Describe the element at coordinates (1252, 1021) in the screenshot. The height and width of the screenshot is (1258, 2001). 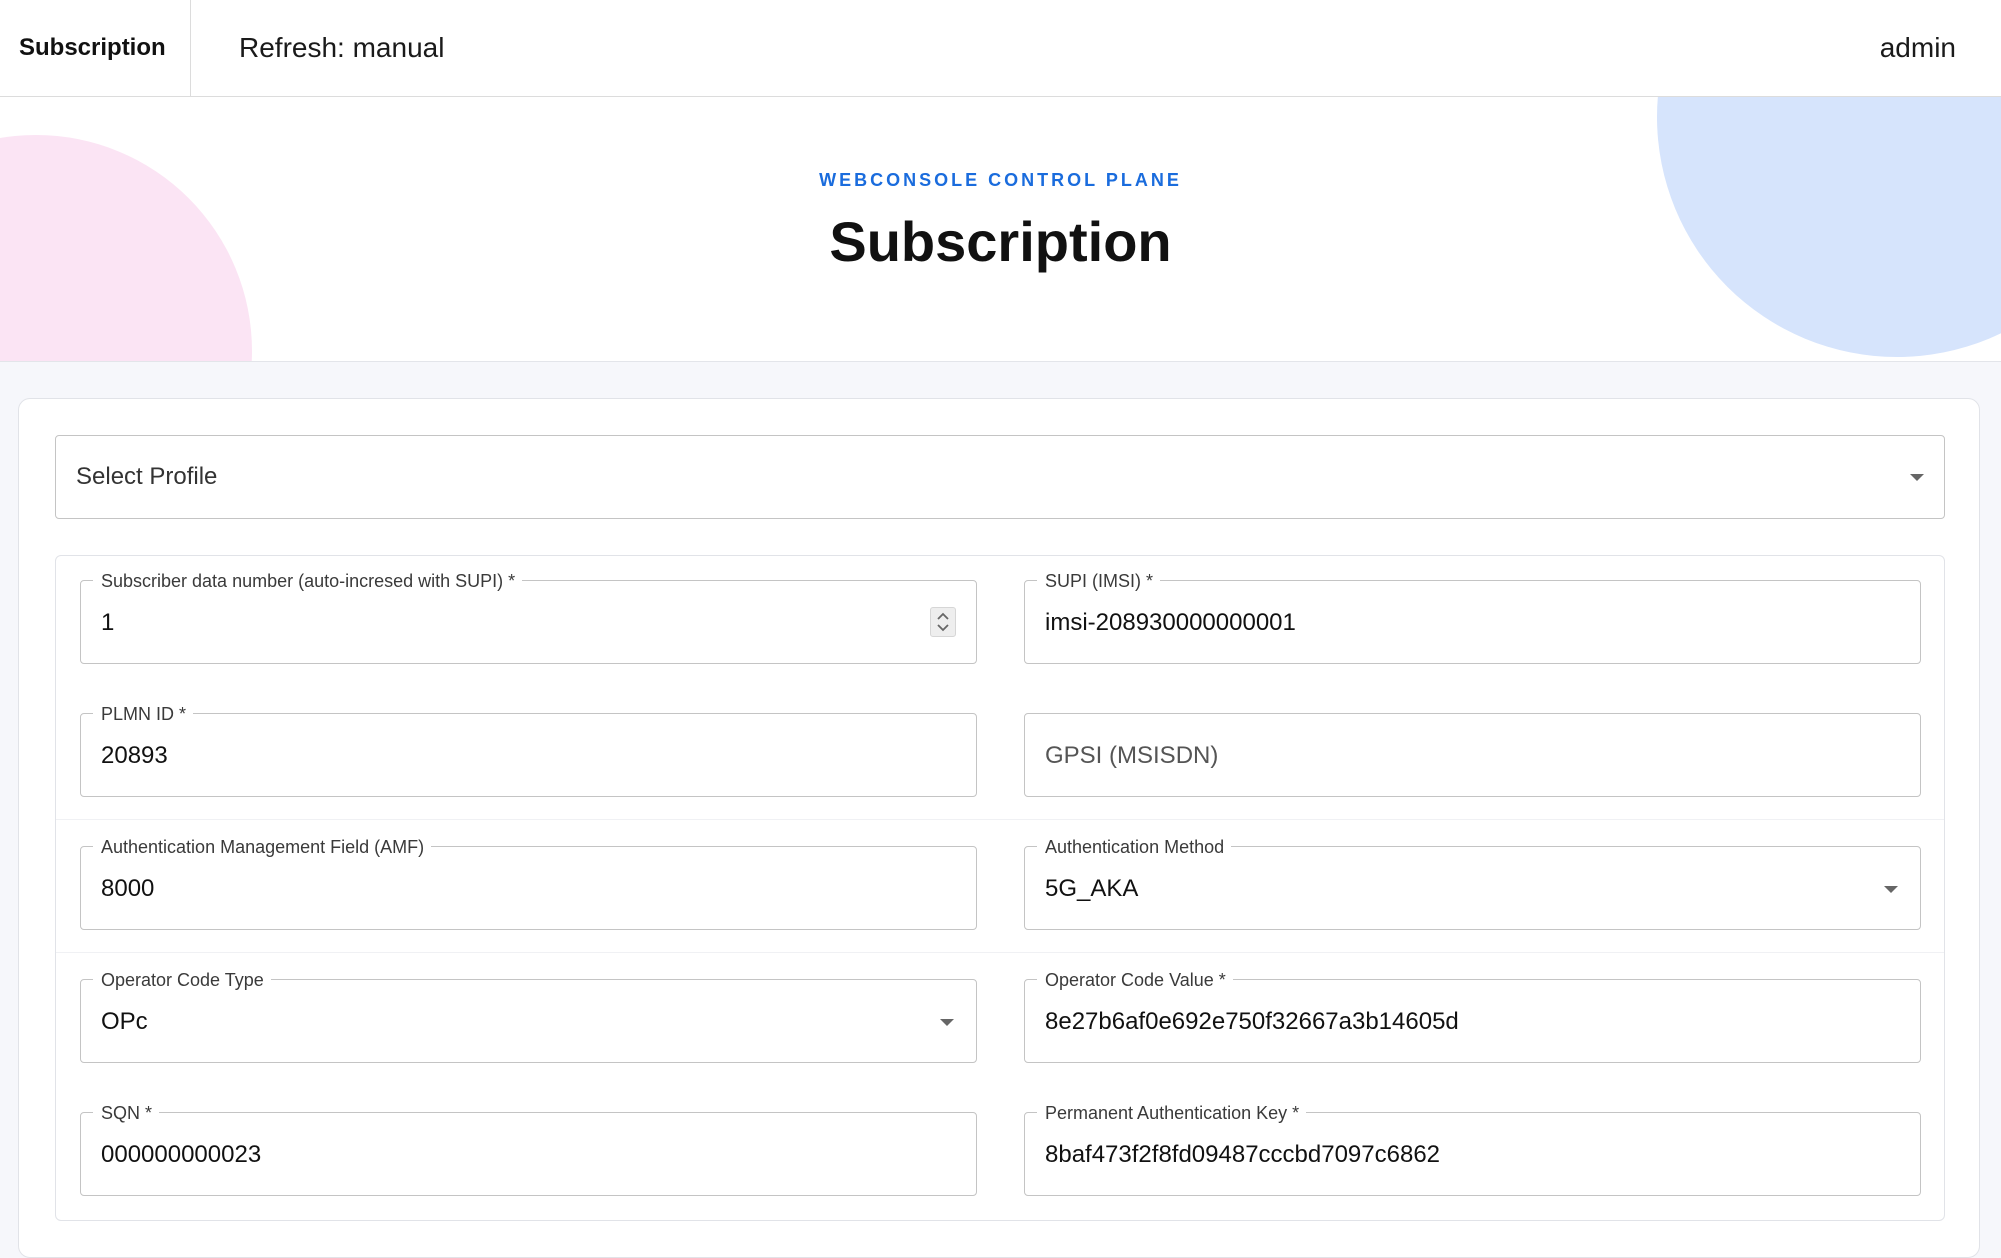
I see `operator-code-value-value: 8e27b6af0e692e750f32667a3b14605d` at that location.